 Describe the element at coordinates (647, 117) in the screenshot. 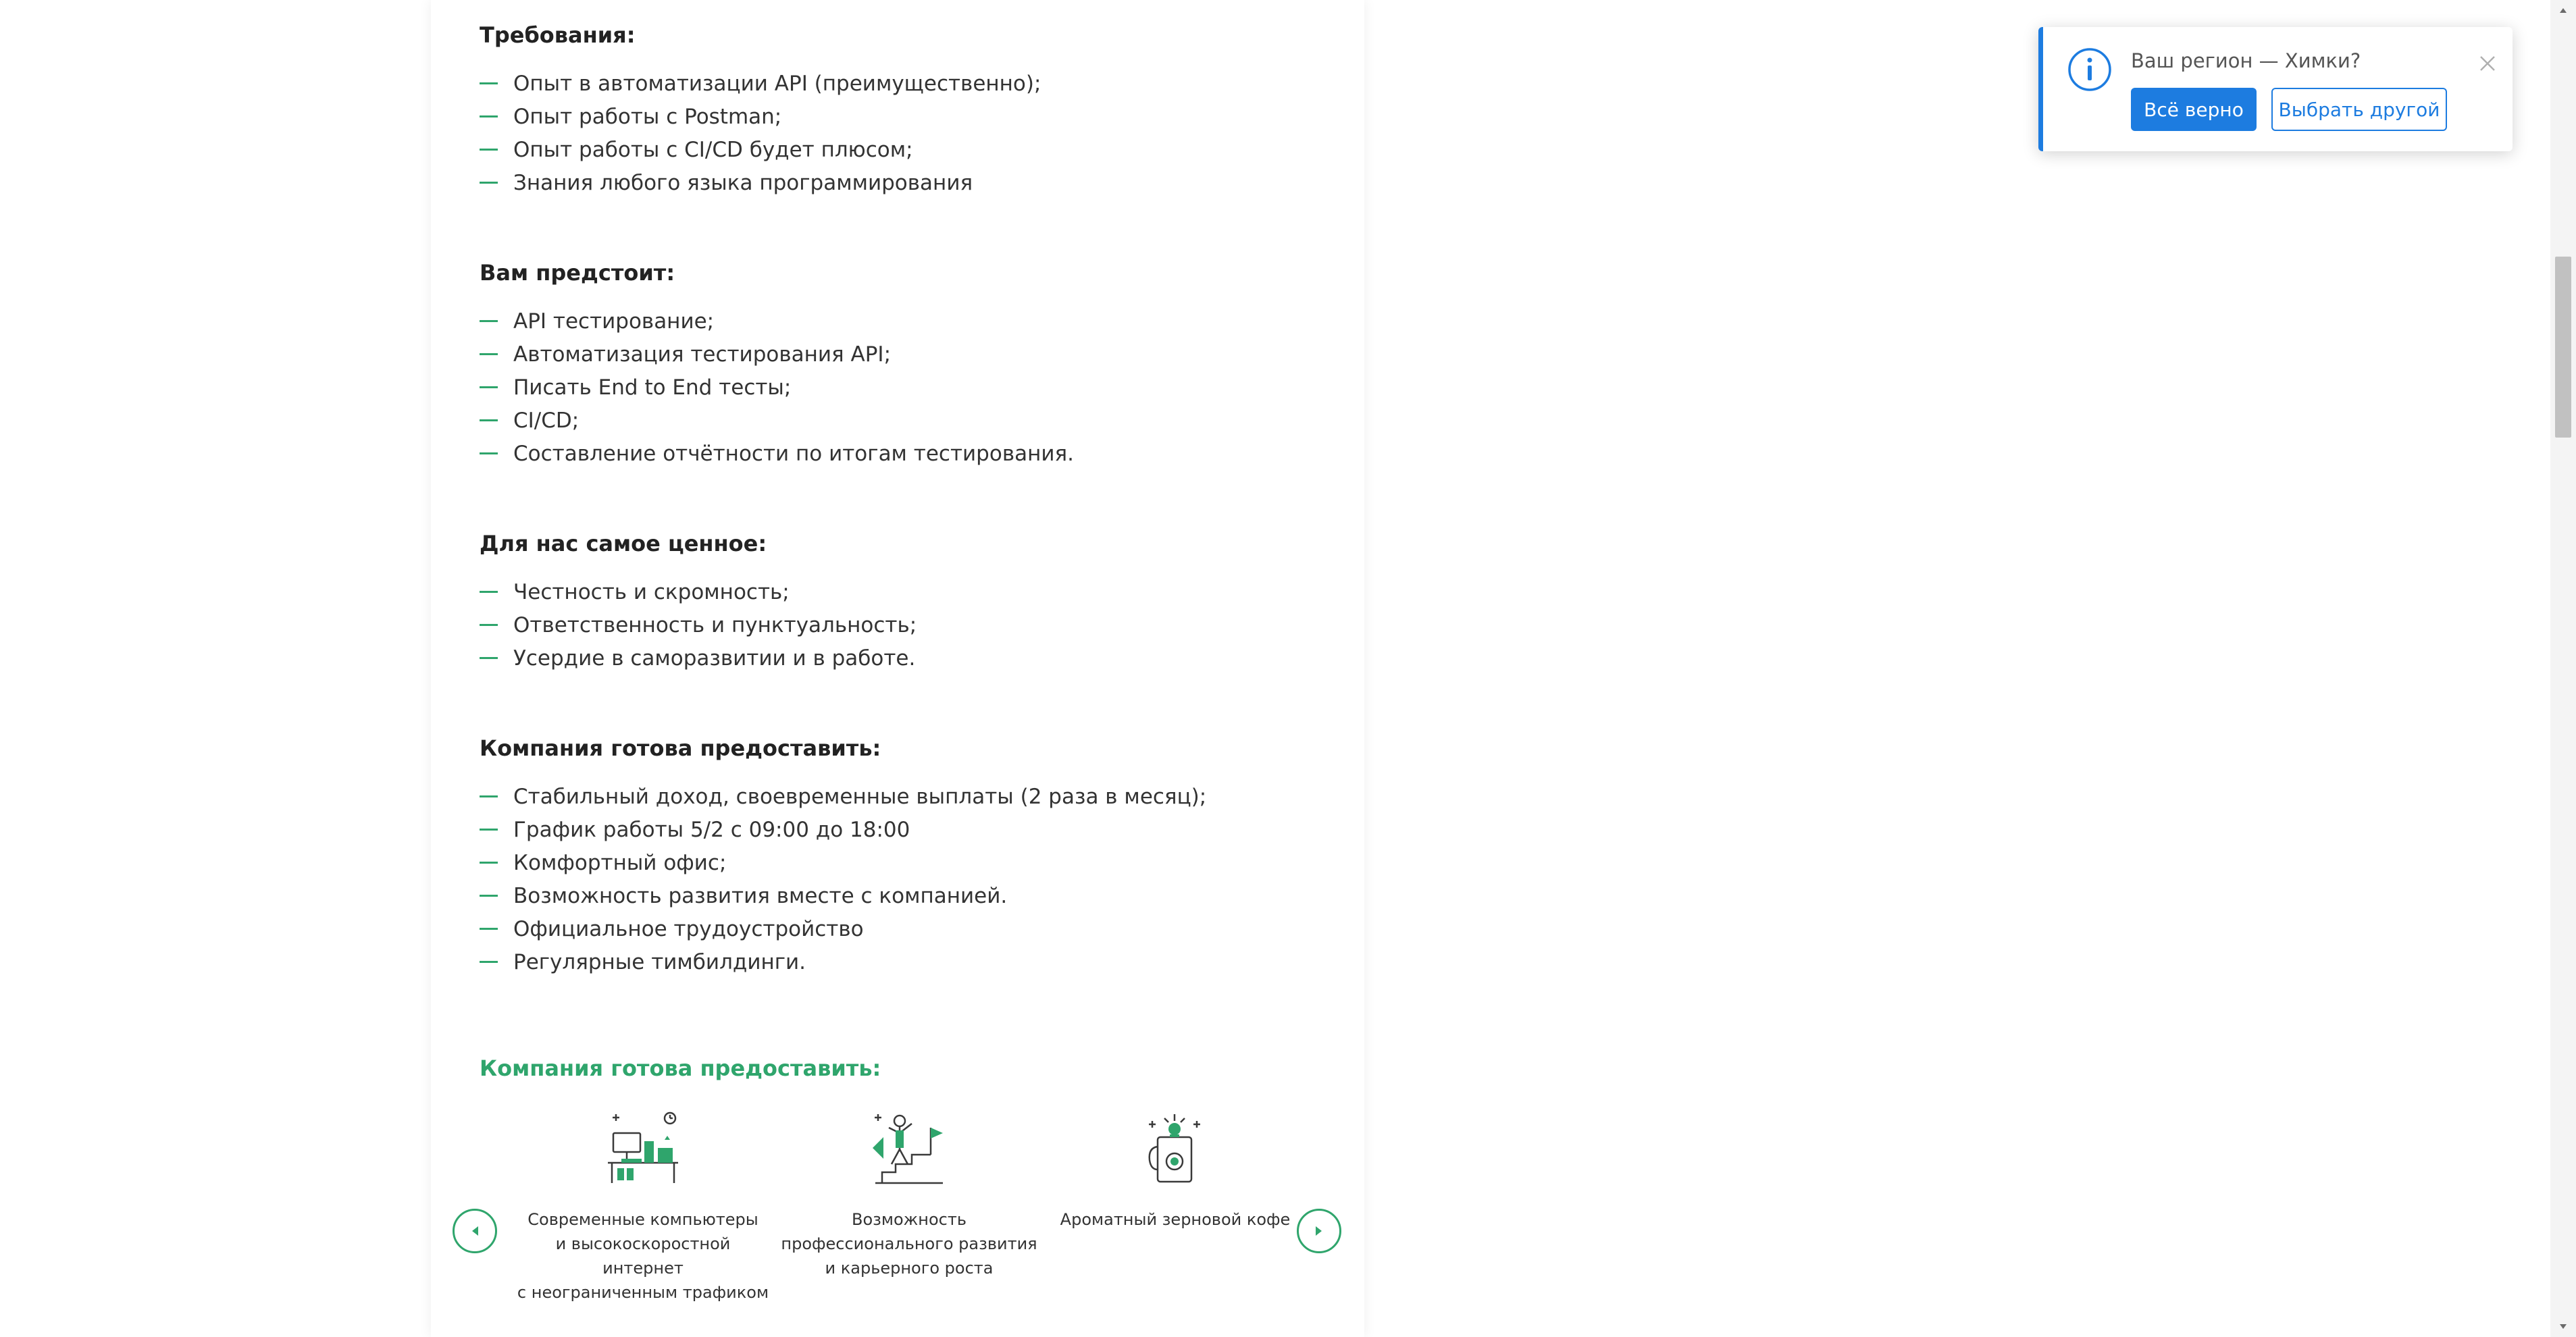

I see `list-item-text: Опыт работы с Postman;` at that location.